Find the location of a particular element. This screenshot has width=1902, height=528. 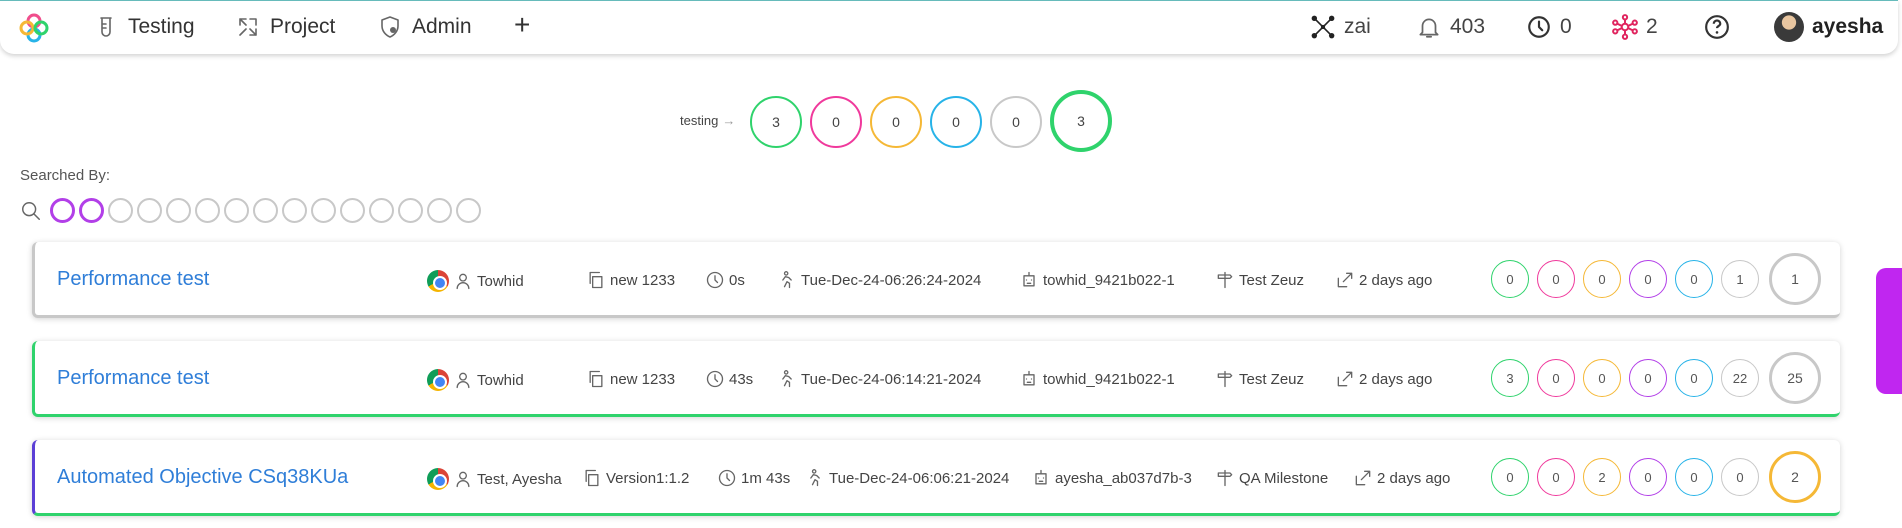

notifications-button: 403 is located at coordinates (1450, 27).